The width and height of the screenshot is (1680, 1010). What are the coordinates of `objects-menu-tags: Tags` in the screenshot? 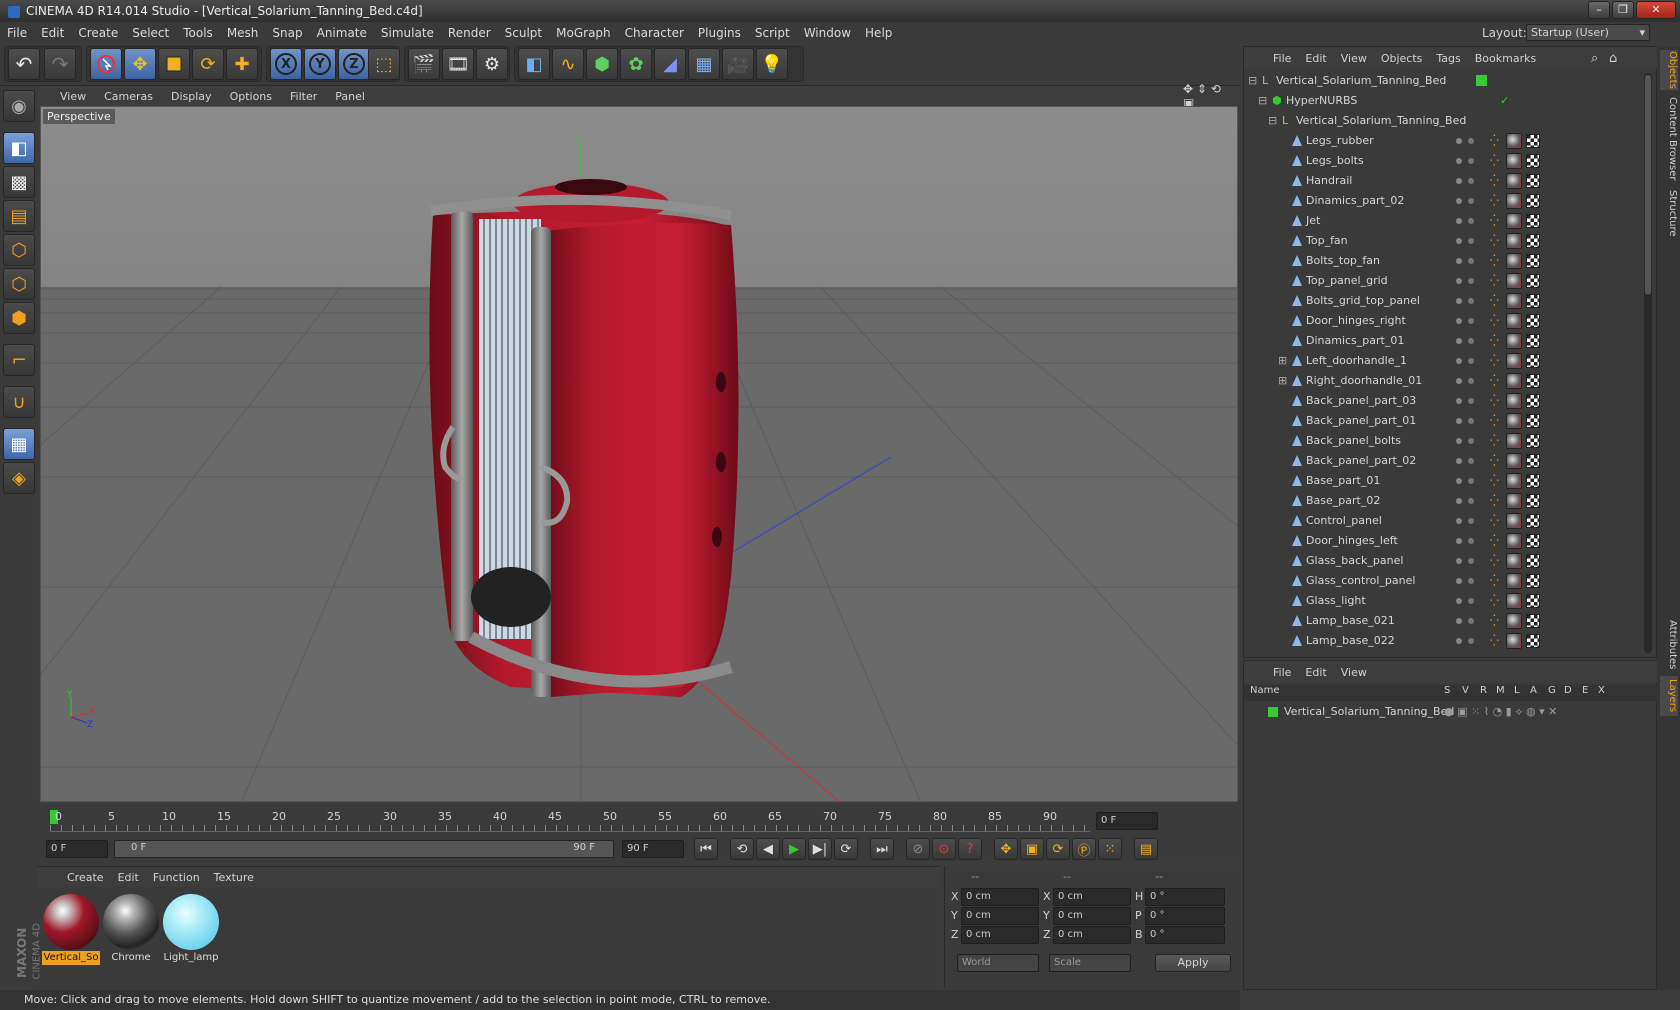 It's located at (1448, 58).